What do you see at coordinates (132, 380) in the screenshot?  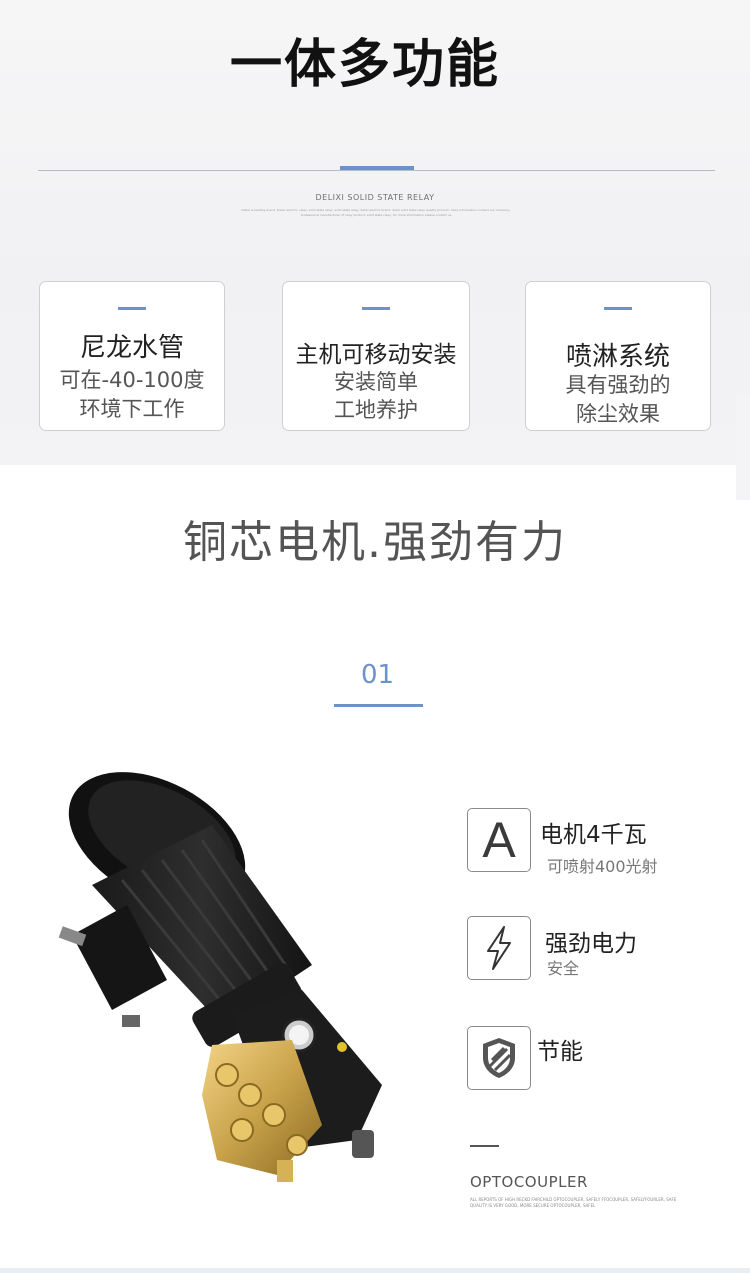 I see `card-line: 可在-40-100度` at bounding box center [132, 380].